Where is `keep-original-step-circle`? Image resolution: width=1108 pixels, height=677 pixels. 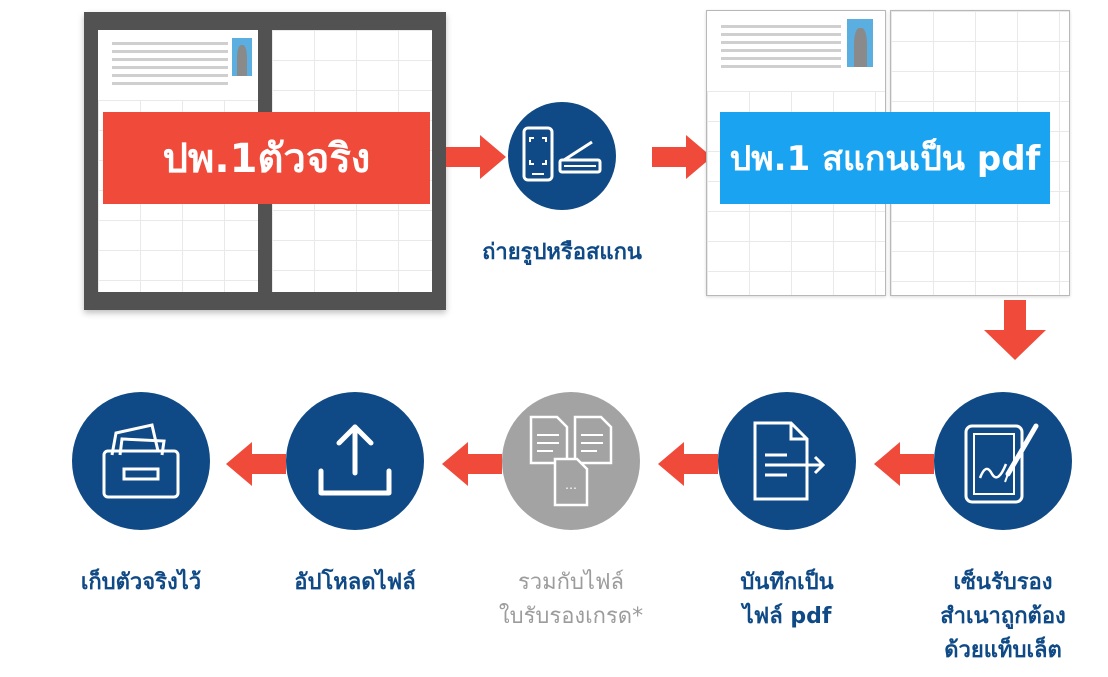
keep-original-step-circle is located at coordinates (141, 461).